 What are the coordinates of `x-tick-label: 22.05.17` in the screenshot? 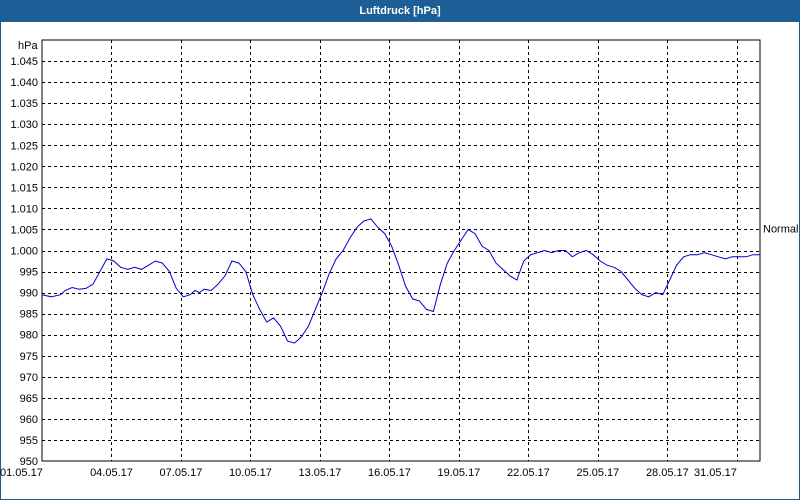 It's located at (528, 473).